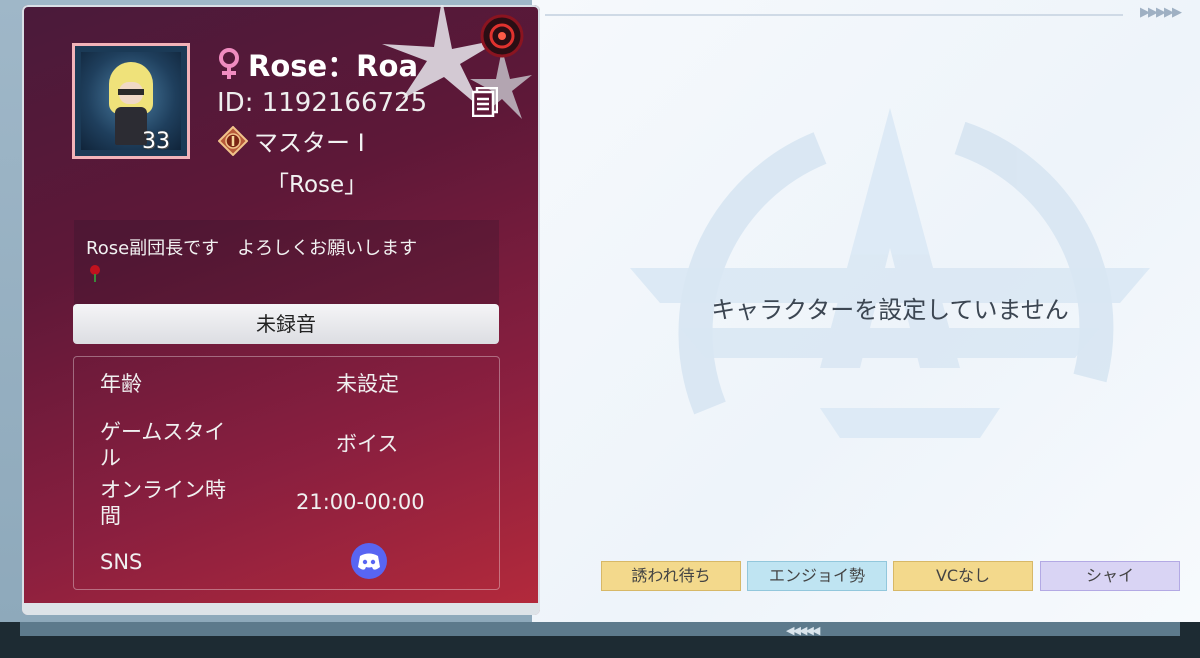 This screenshot has width=1200, height=658. I want to click on level-badge: 33, so click(156, 141).